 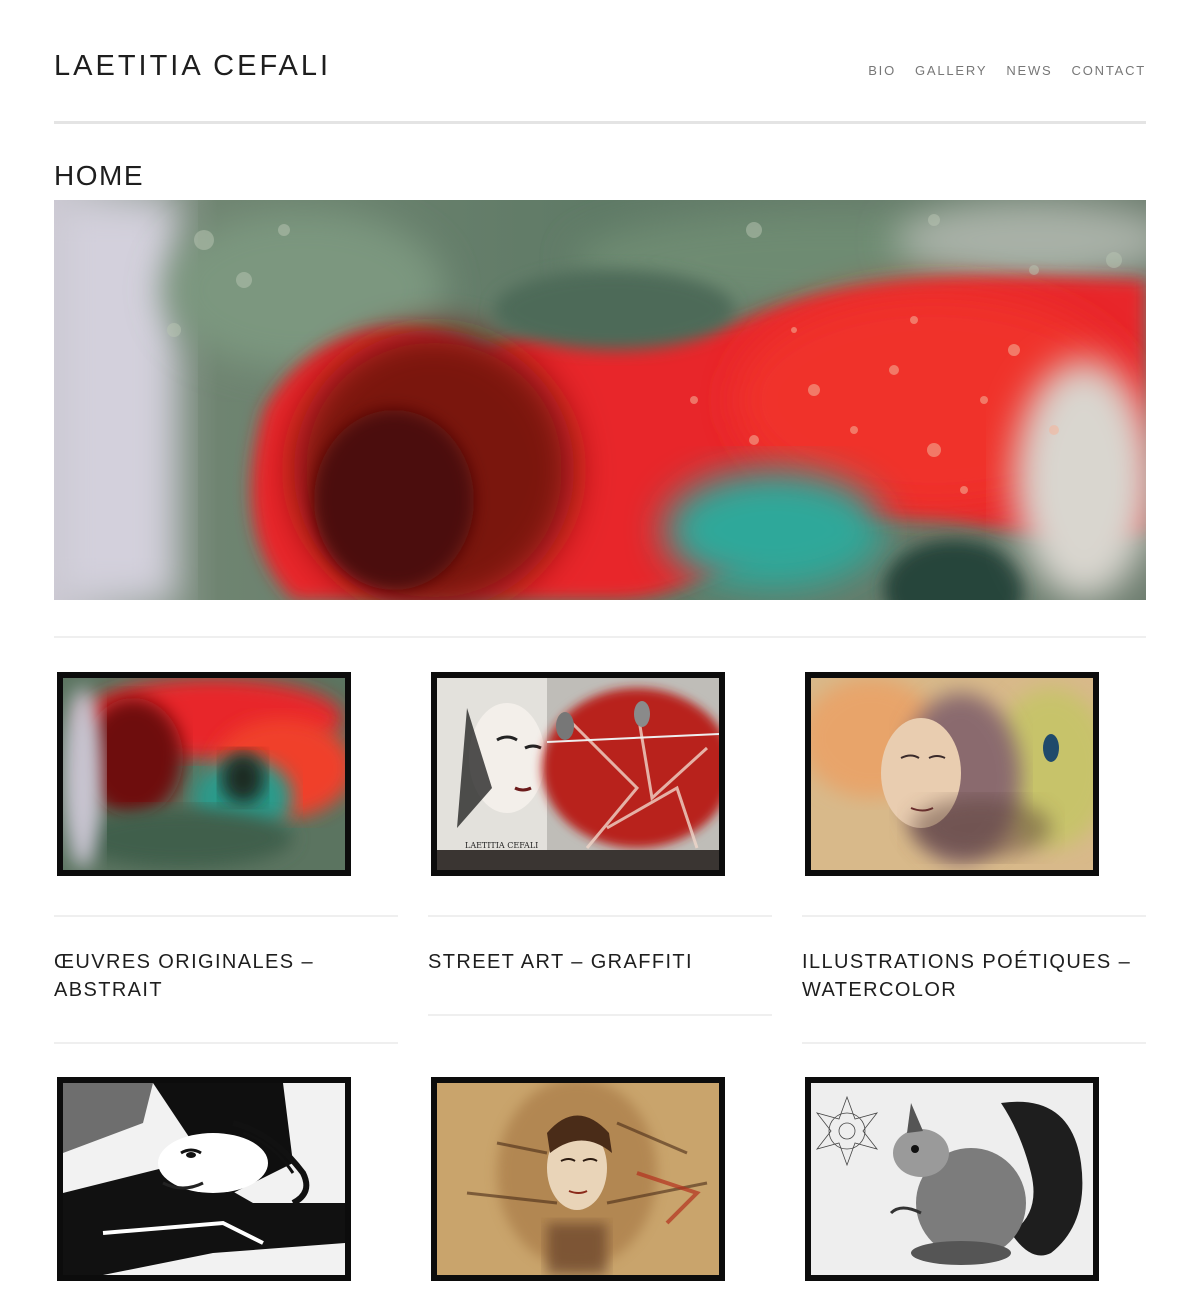 I want to click on nav-contact: CONTACT, so click(x=1109, y=70).